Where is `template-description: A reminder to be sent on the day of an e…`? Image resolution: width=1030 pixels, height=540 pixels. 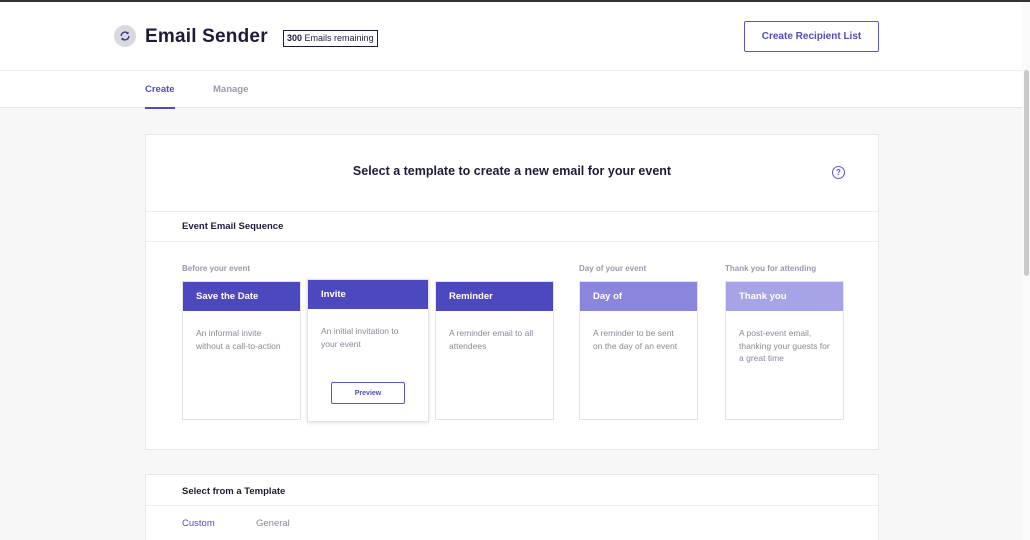
template-description: A reminder to be sent on the day of an e… is located at coordinates (635, 339).